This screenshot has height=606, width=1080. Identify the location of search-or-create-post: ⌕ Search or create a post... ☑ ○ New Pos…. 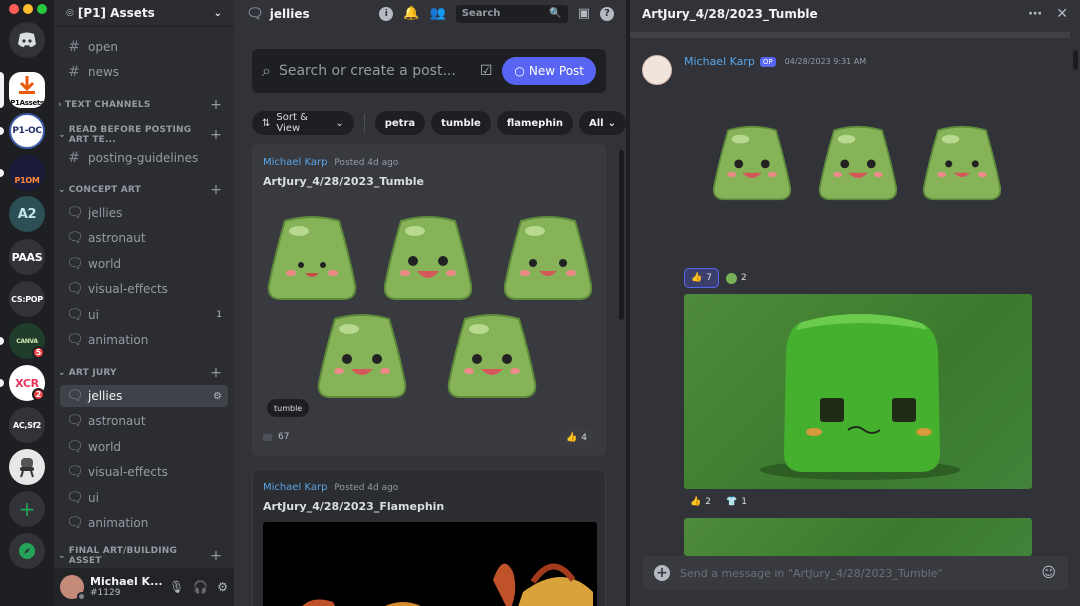
(429, 71).